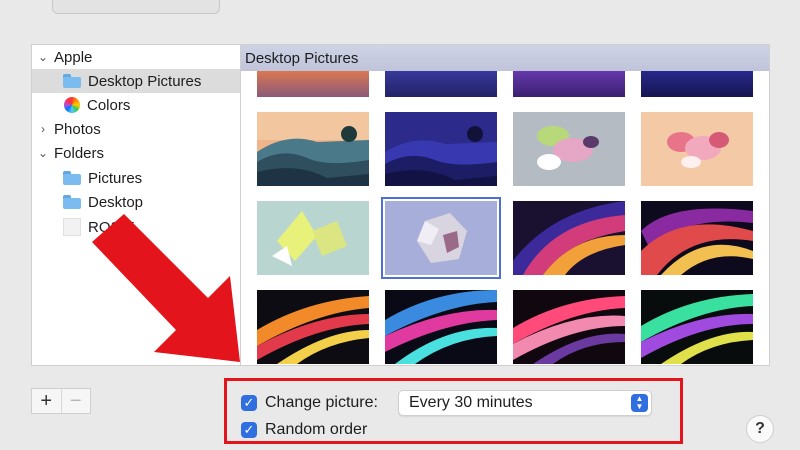 The image size is (800, 450). What do you see at coordinates (697, 149) in the screenshot?
I see `thumbnail-abstract-shapes-peach` at bounding box center [697, 149].